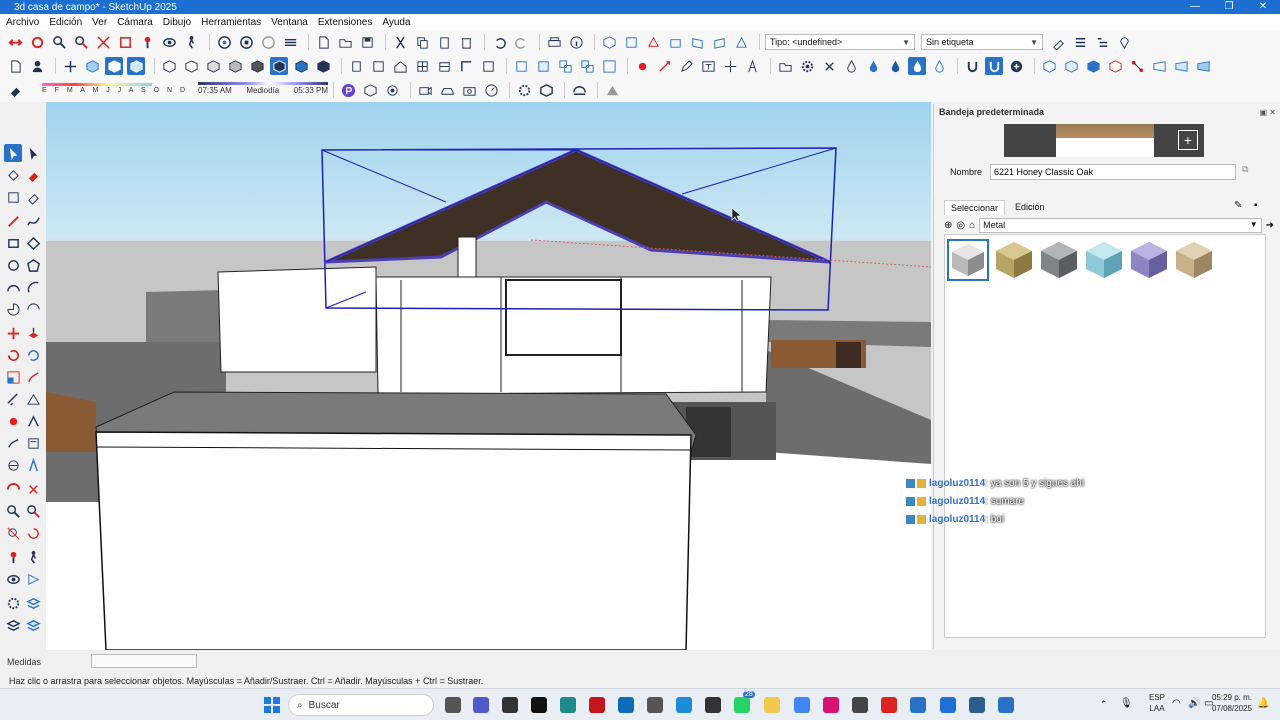  What do you see at coordinates (33, 153) in the screenshot?
I see `lasso-icon` at bounding box center [33, 153].